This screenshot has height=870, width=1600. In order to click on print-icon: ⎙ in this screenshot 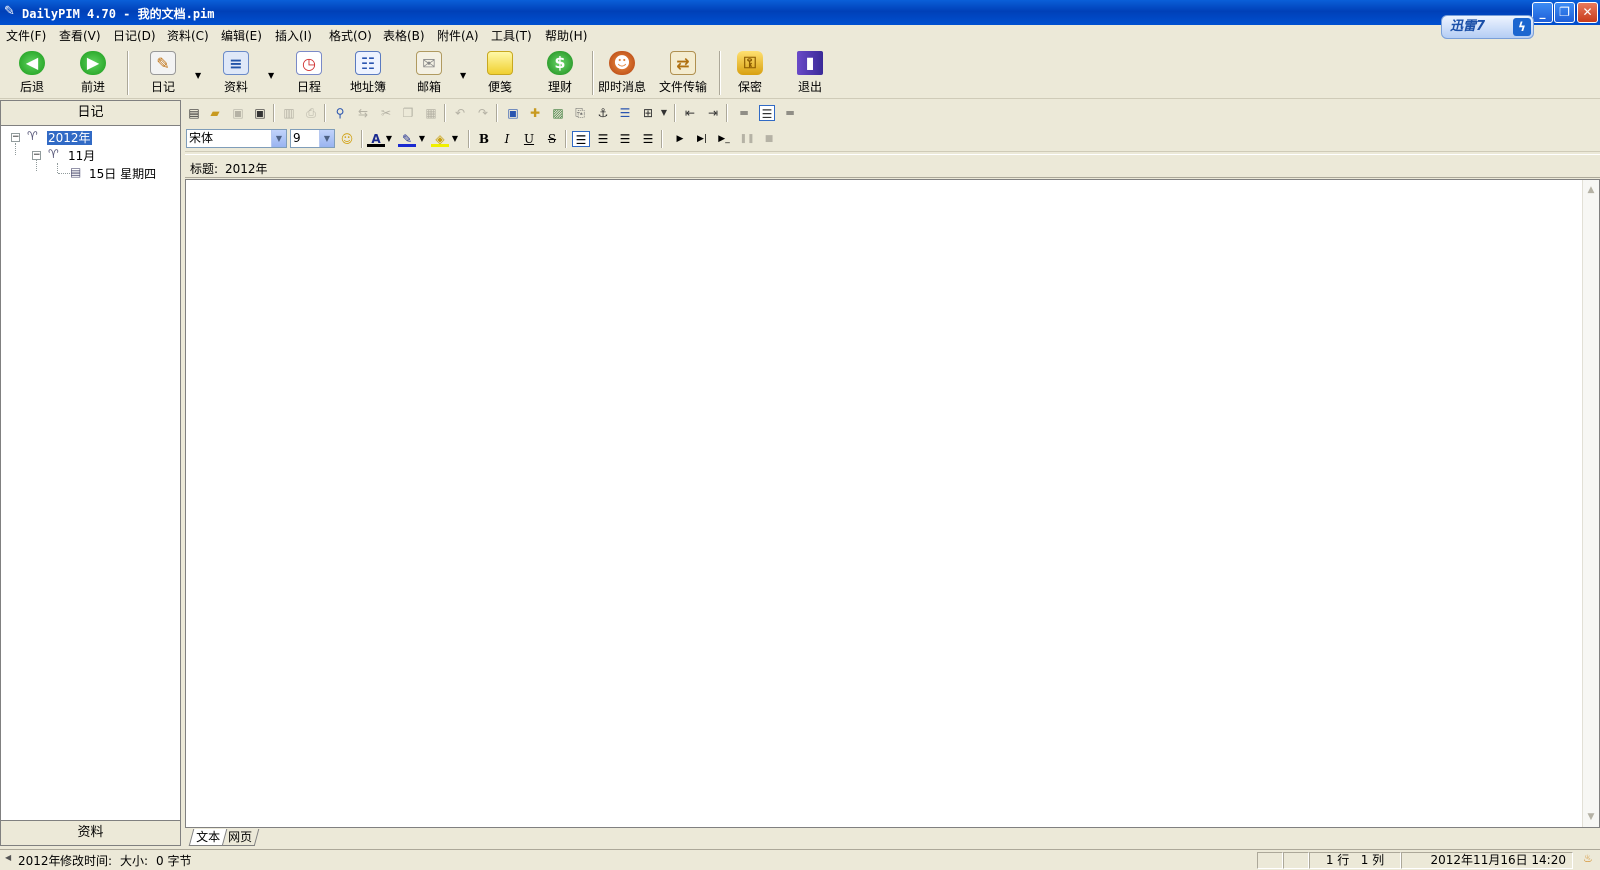, I will do `click(311, 113)`.